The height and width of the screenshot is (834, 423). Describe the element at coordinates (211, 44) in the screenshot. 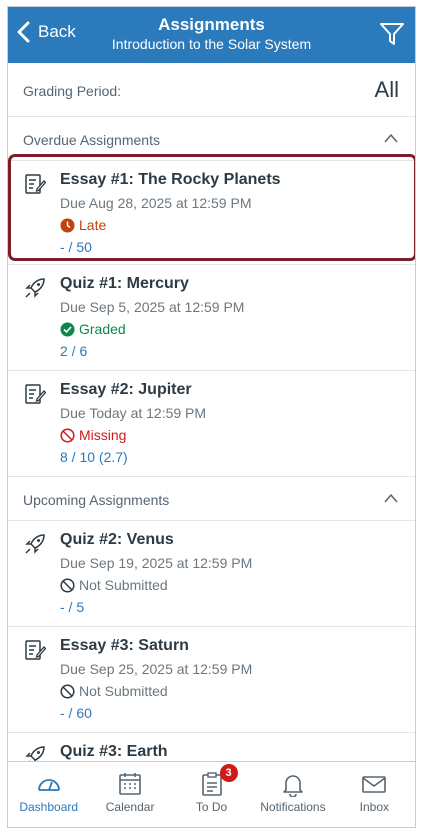

I see `course-subtitle: Introduction to the Solar System` at that location.